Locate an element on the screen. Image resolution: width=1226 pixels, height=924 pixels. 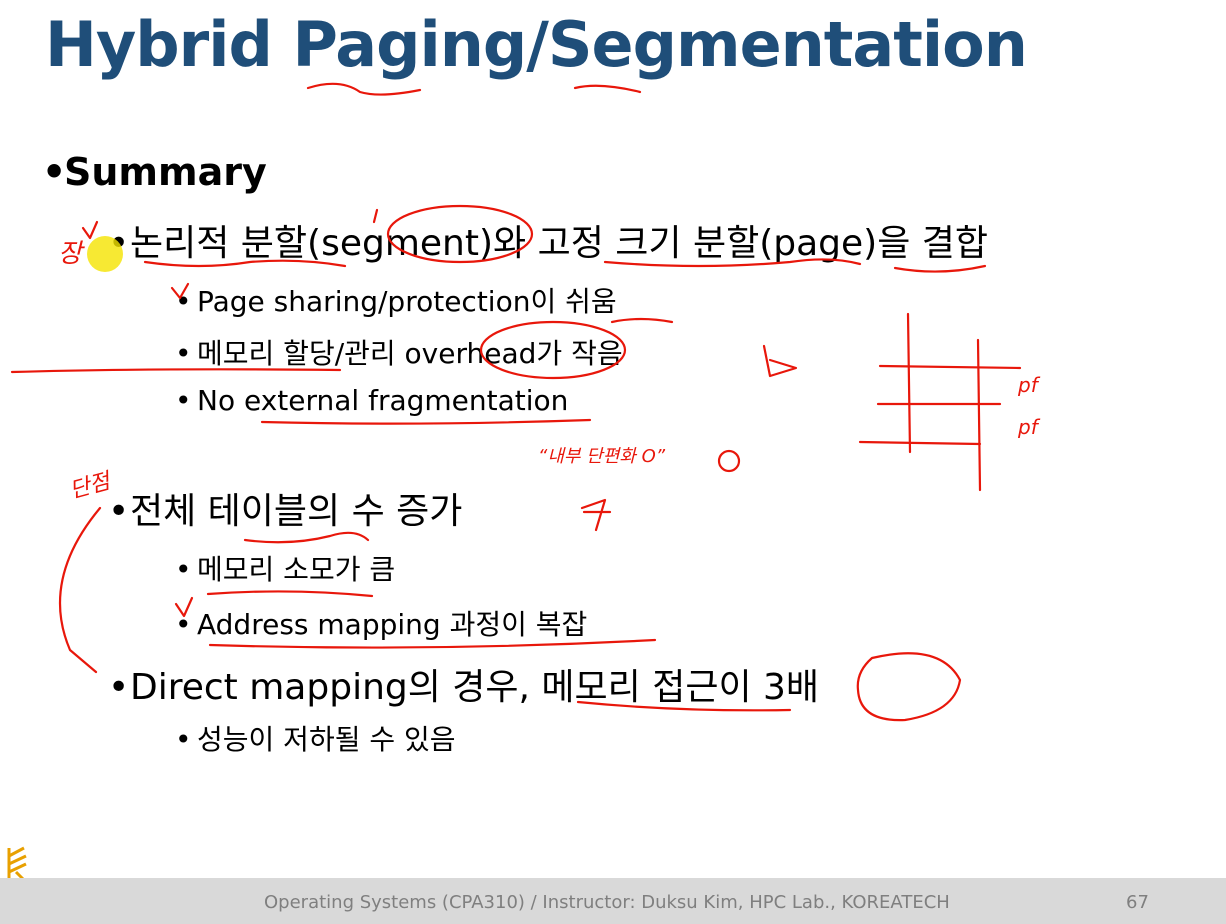
ink-circle-3x is located at coordinates (909, 687).